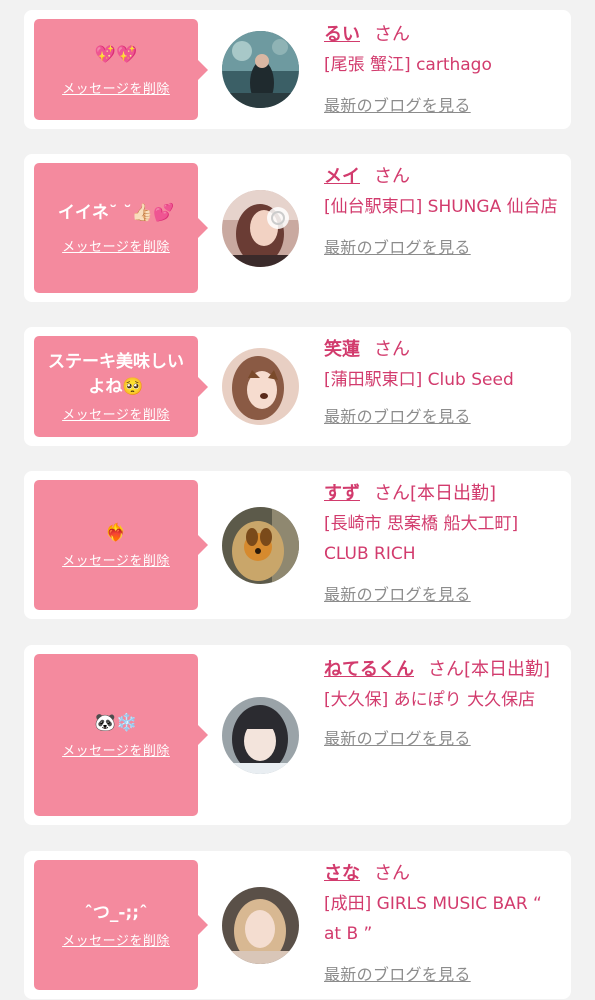  I want to click on message-text: 🐼❄️, so click(116, 723).